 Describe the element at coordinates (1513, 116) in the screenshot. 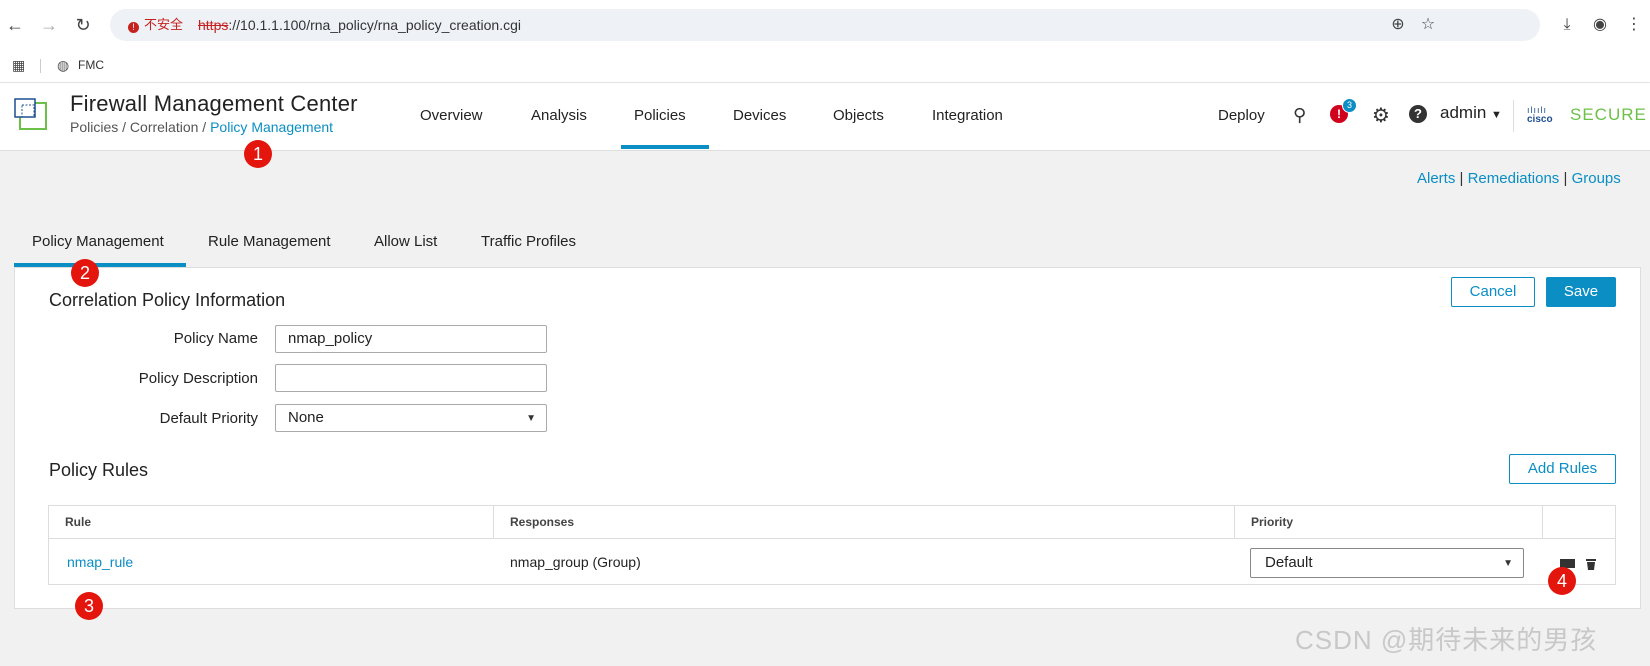

I see `header-divider` at that location.